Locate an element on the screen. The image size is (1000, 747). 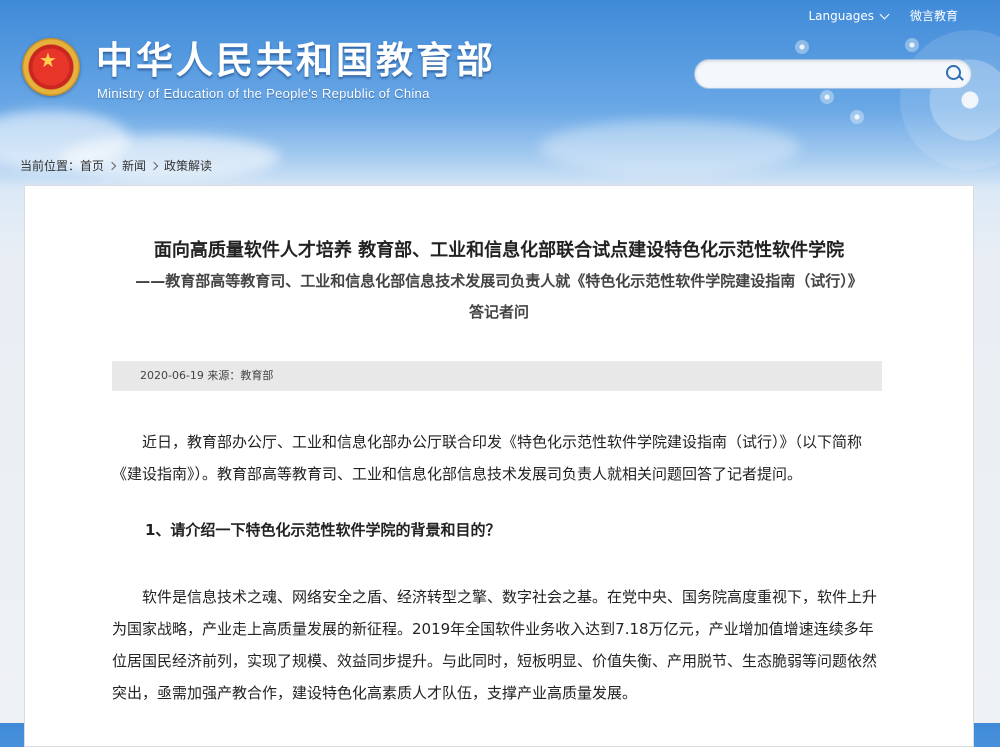
top-links: Languages 微言教育 is located at coordinates (884, 15).